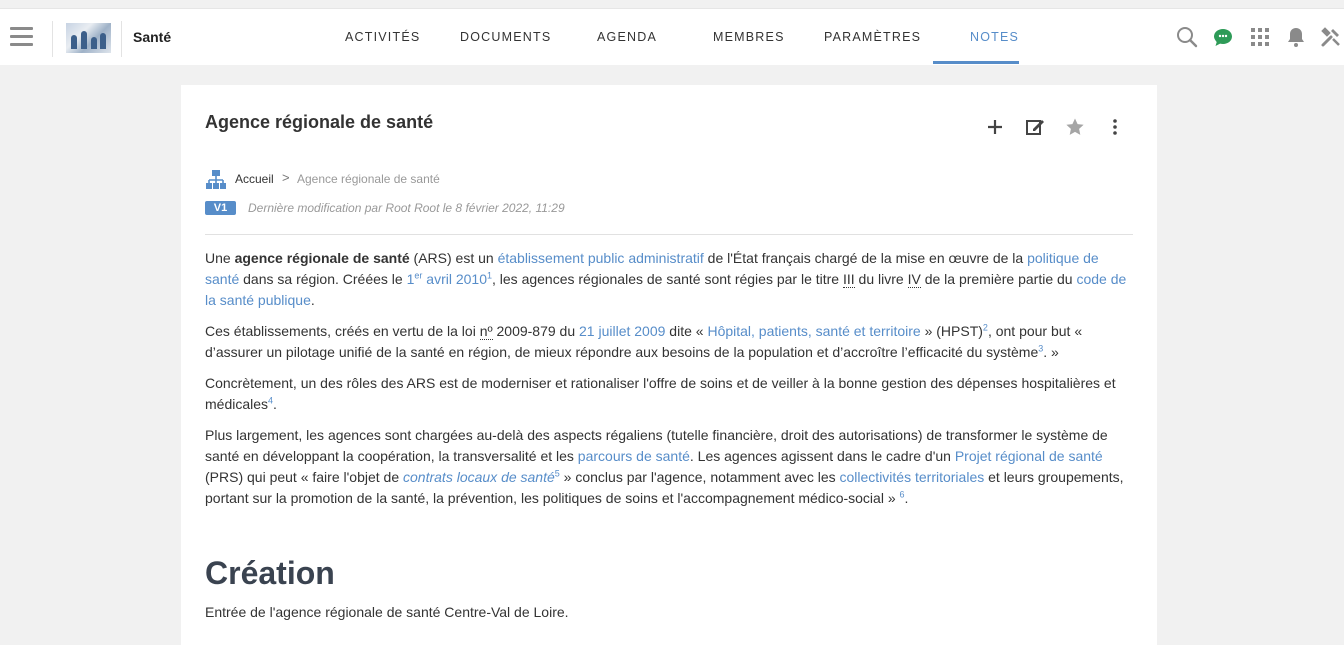  Describe the element at coordinates (1223, 37) in the screenshot. I see `chat-icon` at that location.